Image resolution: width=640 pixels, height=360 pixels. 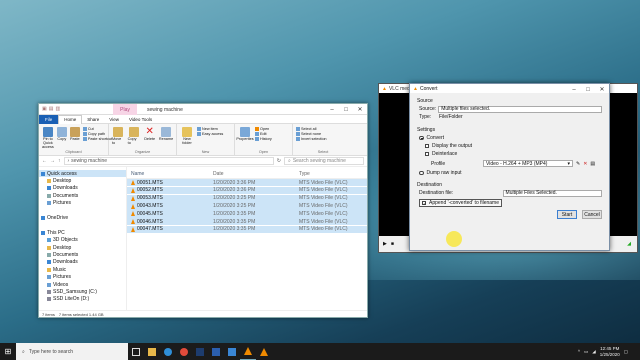 What do you see at coordinates (72, 351) in the screenshot?
I see `taskbar-search: ⌕ Type here to search` at bounding box center [72, 351].